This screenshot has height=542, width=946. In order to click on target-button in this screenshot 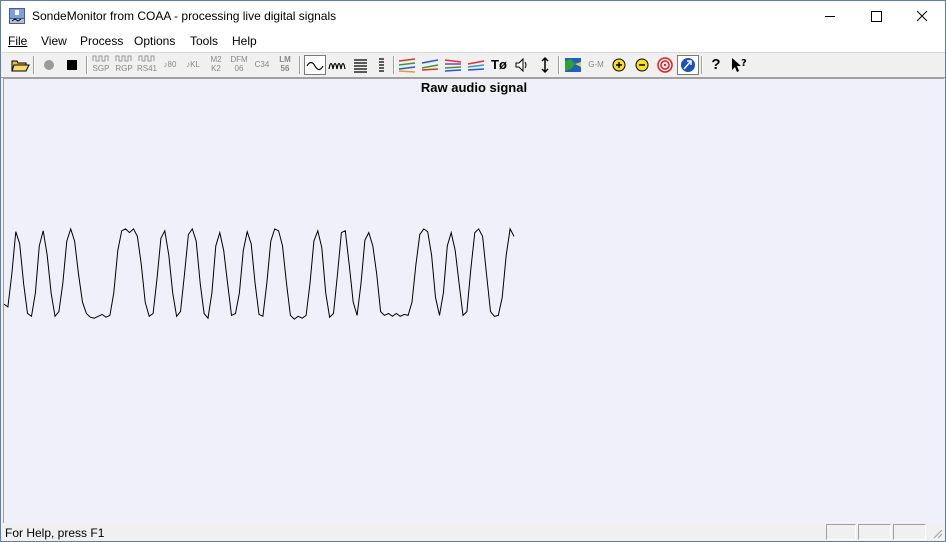, I will do `click(665, 65)`.